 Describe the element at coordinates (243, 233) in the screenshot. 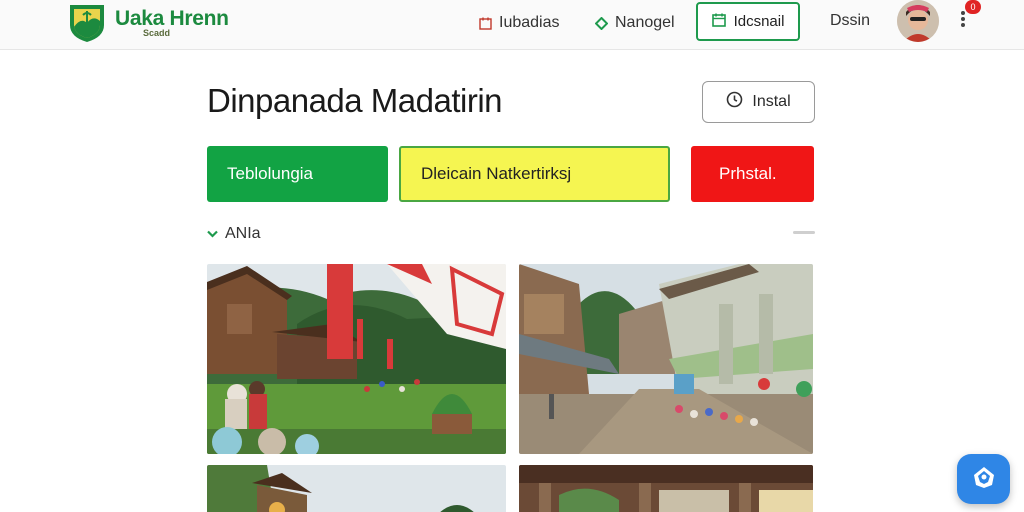

I see `filter-label: ANIa` at that location.